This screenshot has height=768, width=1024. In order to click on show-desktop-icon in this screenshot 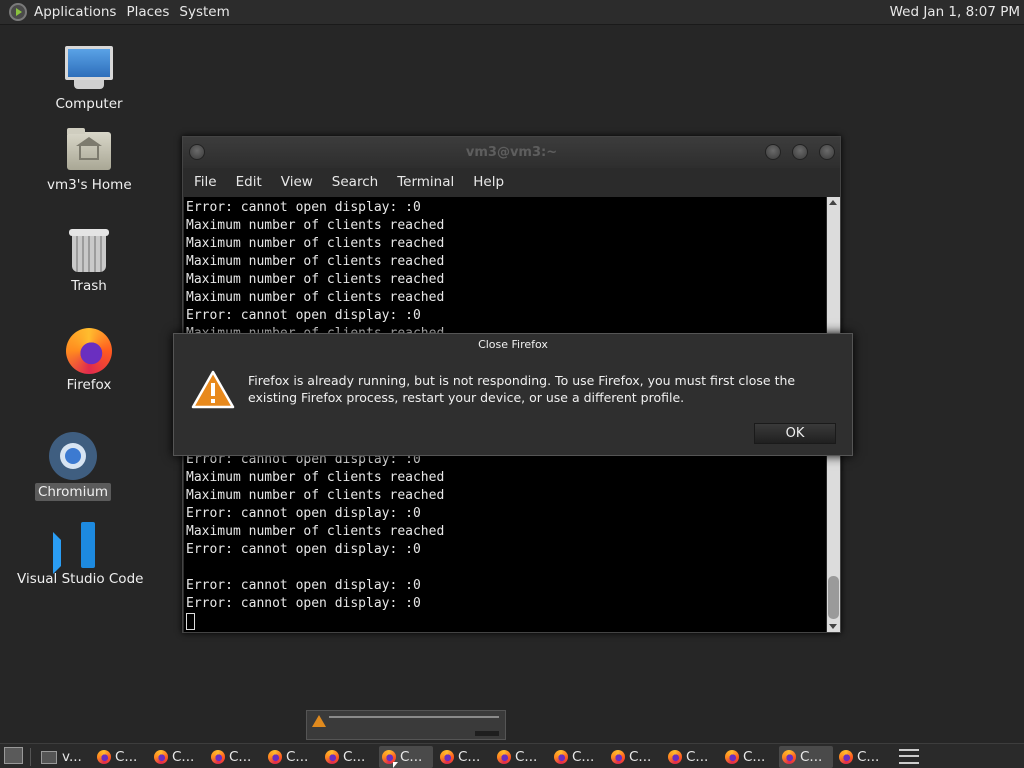, I will do `click(13, 755)`.